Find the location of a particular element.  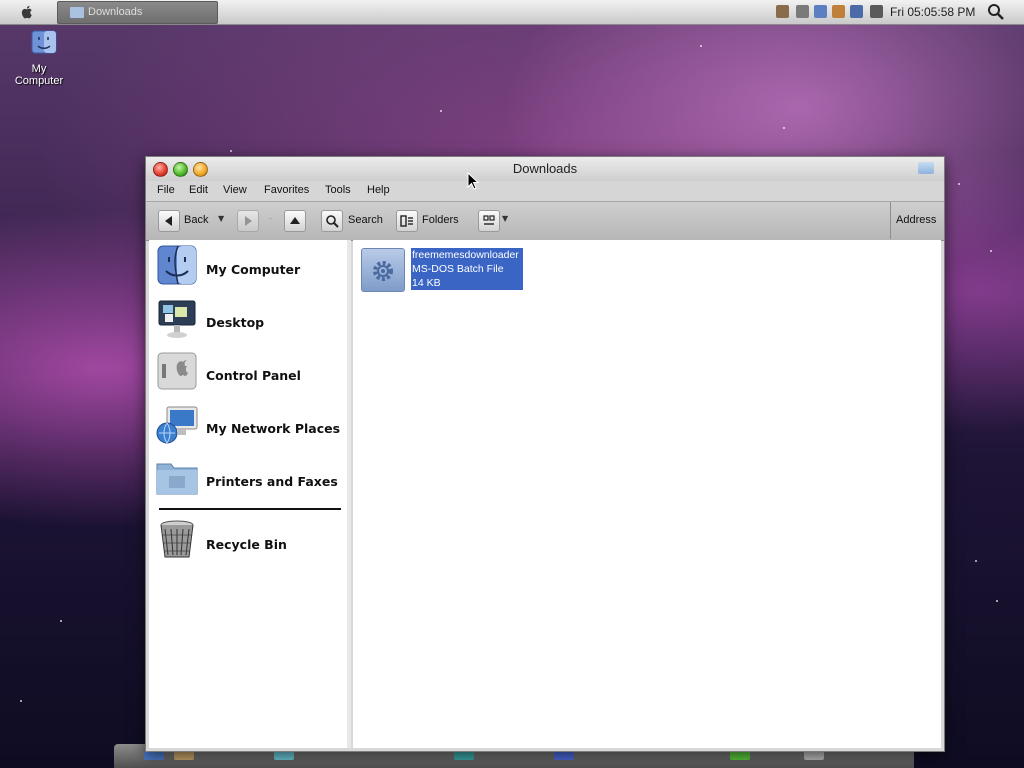

spotlight-search-icon is located at coordinates (996, 12).